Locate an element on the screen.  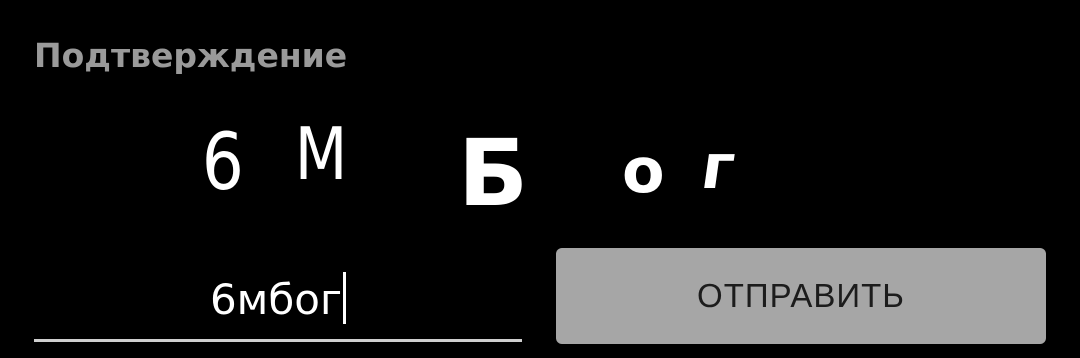
captcha-answer-input: 6мбог is located at coordinates (278, 300).